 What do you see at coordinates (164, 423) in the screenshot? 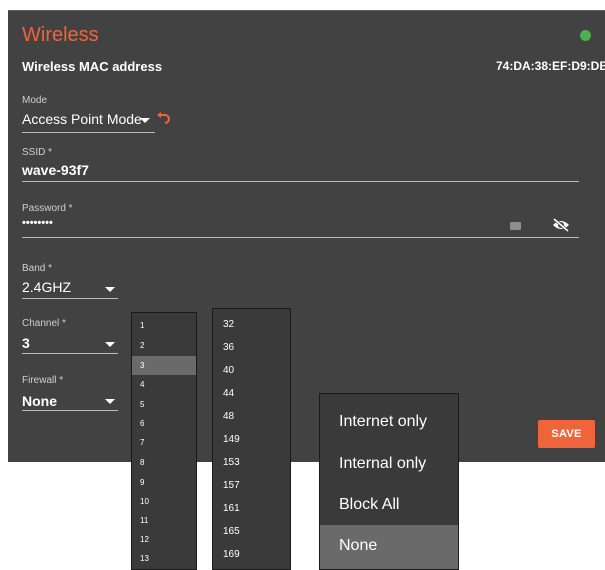
I see `channel-option: 6` at bounding box center [164, 423].